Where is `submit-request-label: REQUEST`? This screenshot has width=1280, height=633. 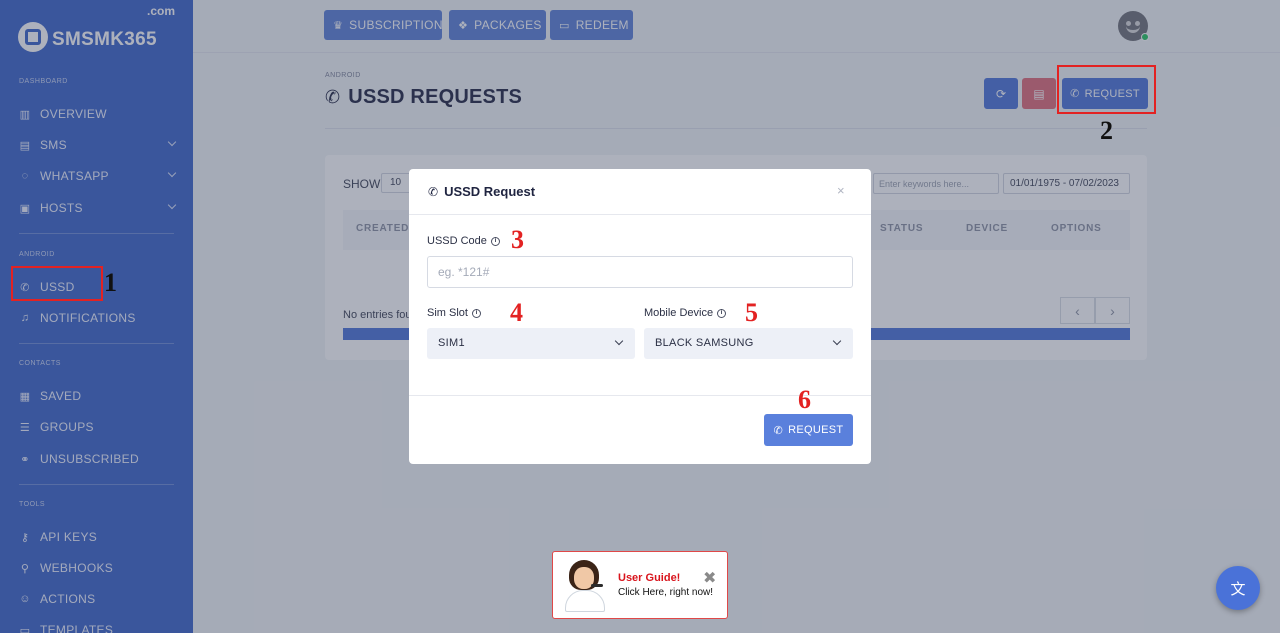
submit-request-label: REQUEST is located at coordinates (816, 430).